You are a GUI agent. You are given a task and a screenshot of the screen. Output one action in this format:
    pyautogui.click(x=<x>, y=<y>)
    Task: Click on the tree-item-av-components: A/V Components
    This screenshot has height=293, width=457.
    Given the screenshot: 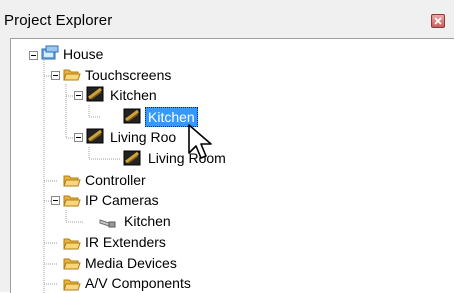 What is the action you would take?
    pyautogui.click(x=138, y=283)
    